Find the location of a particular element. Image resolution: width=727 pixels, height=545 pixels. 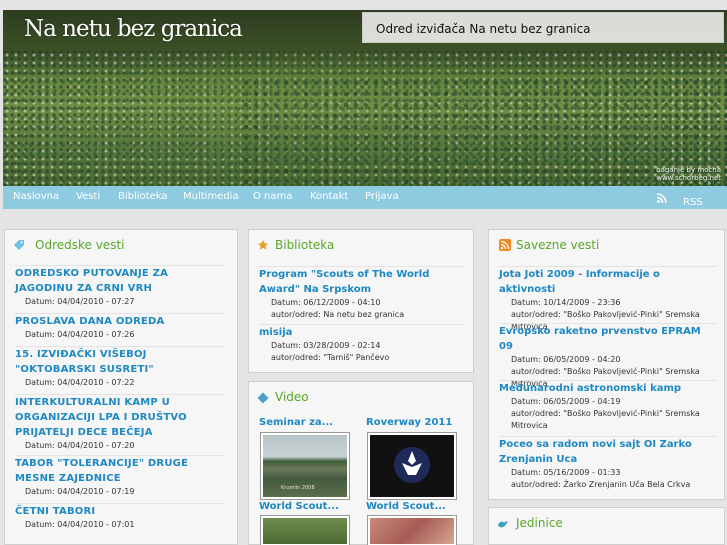

news-date: Datum: 04/04/2010 - 07:20 is located at coordinates (80, 445).